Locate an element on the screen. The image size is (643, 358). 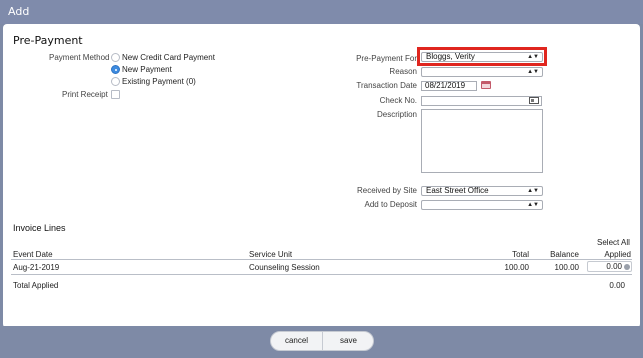
reason-select: ▲▼ is located at coordinates (482, 72).